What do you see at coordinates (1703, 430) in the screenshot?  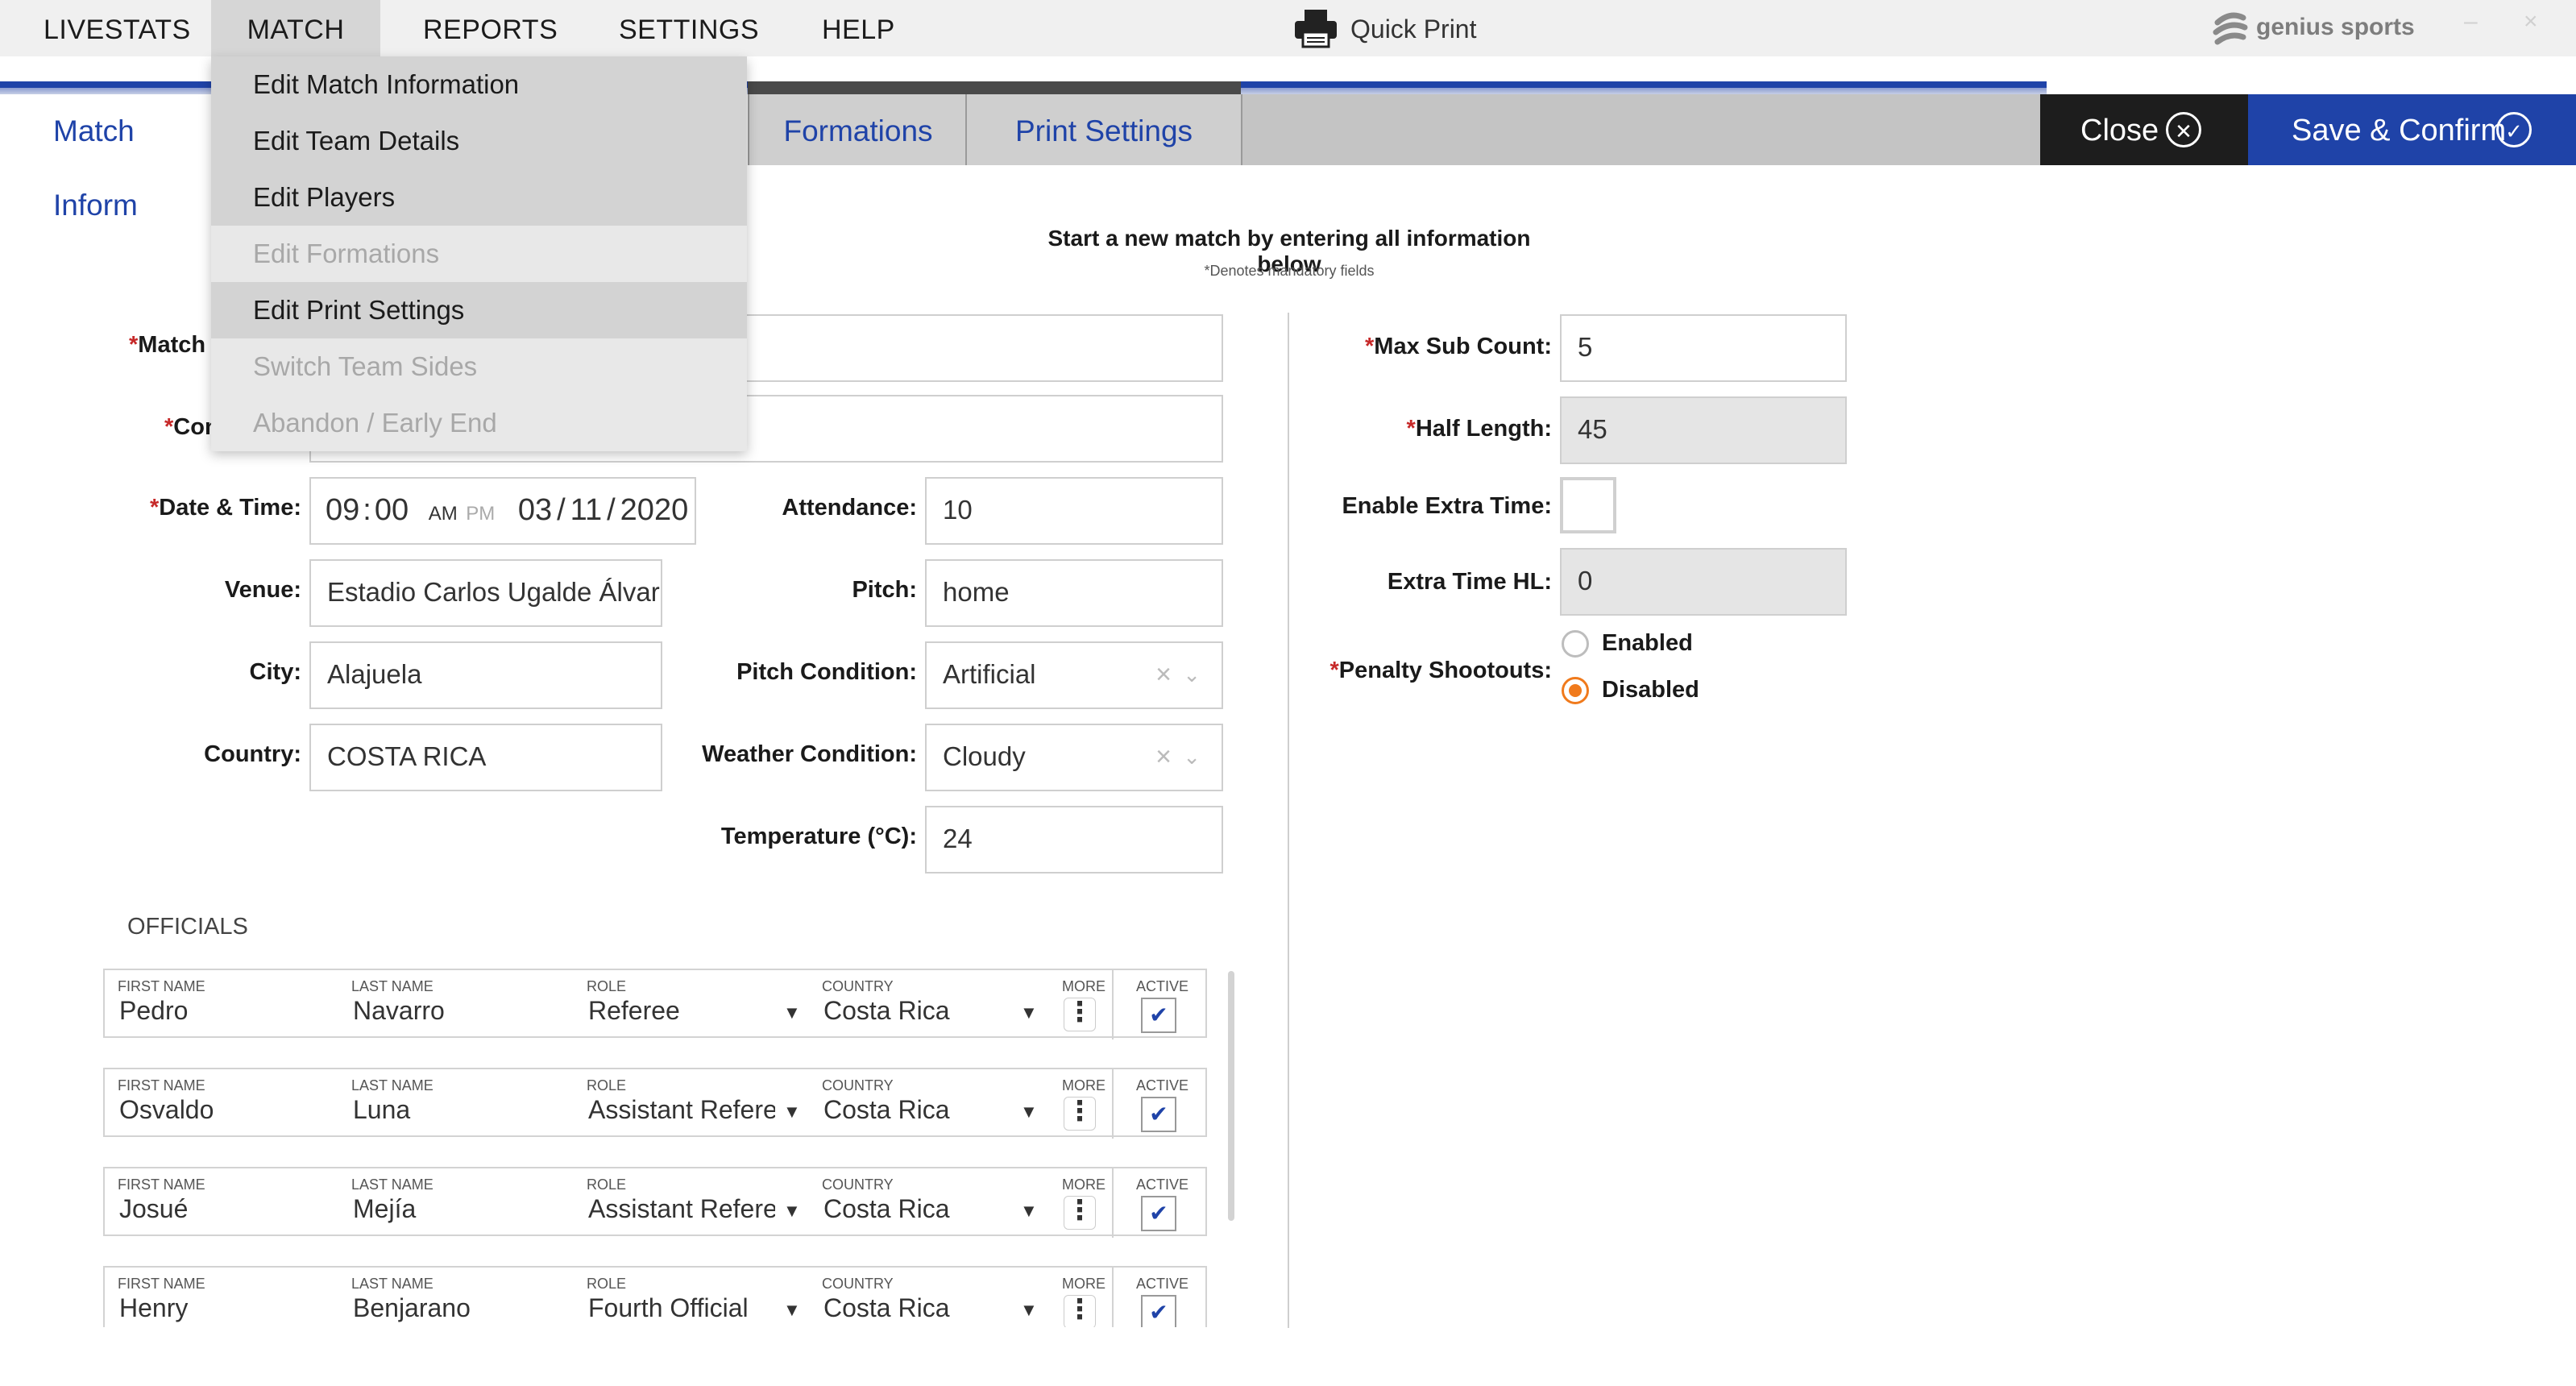 I see `half-length-input: 45` at bounding box center [1703, 430].